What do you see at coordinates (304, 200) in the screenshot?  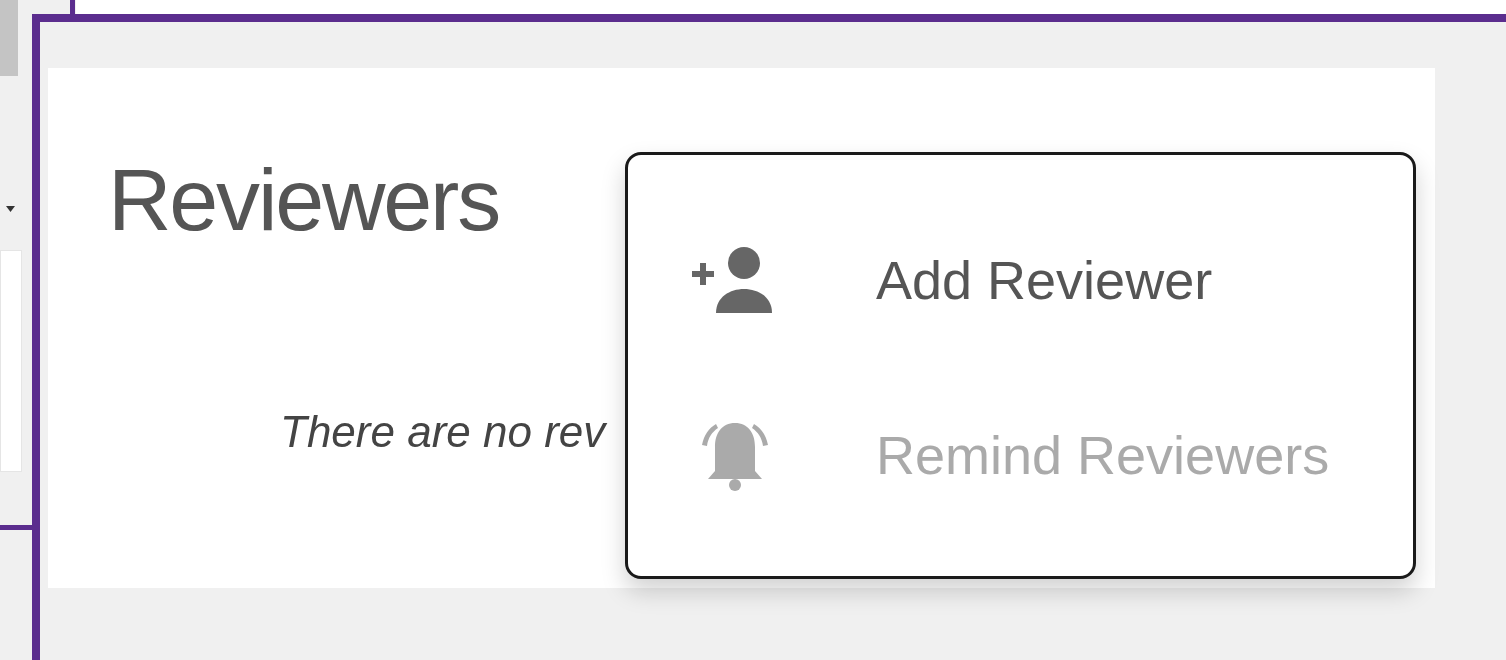 I see `card-title: Reviewers` at bounding box center [304, 200].